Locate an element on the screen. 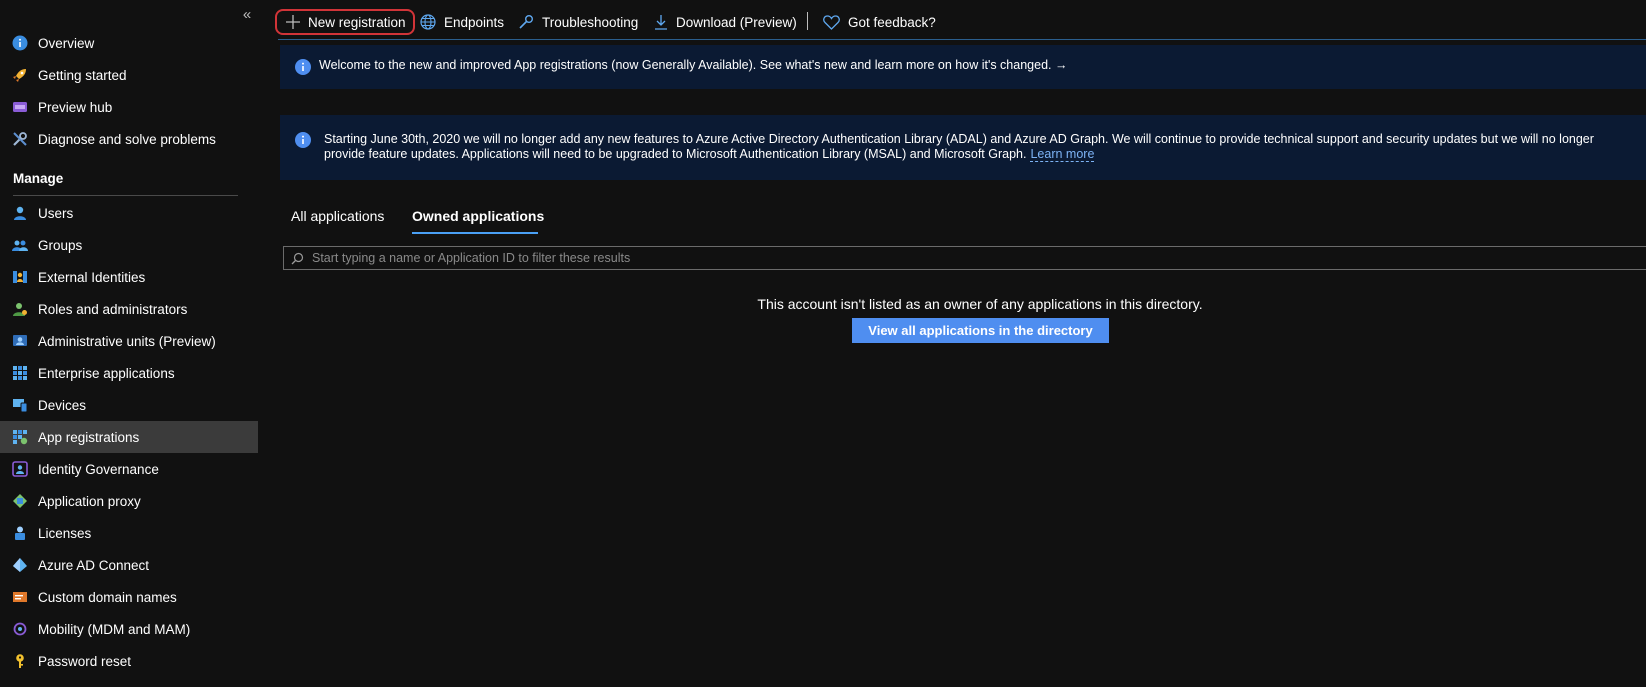  sidebar-item-app-proxy: Application proxy is located at coordinates (129, 501).